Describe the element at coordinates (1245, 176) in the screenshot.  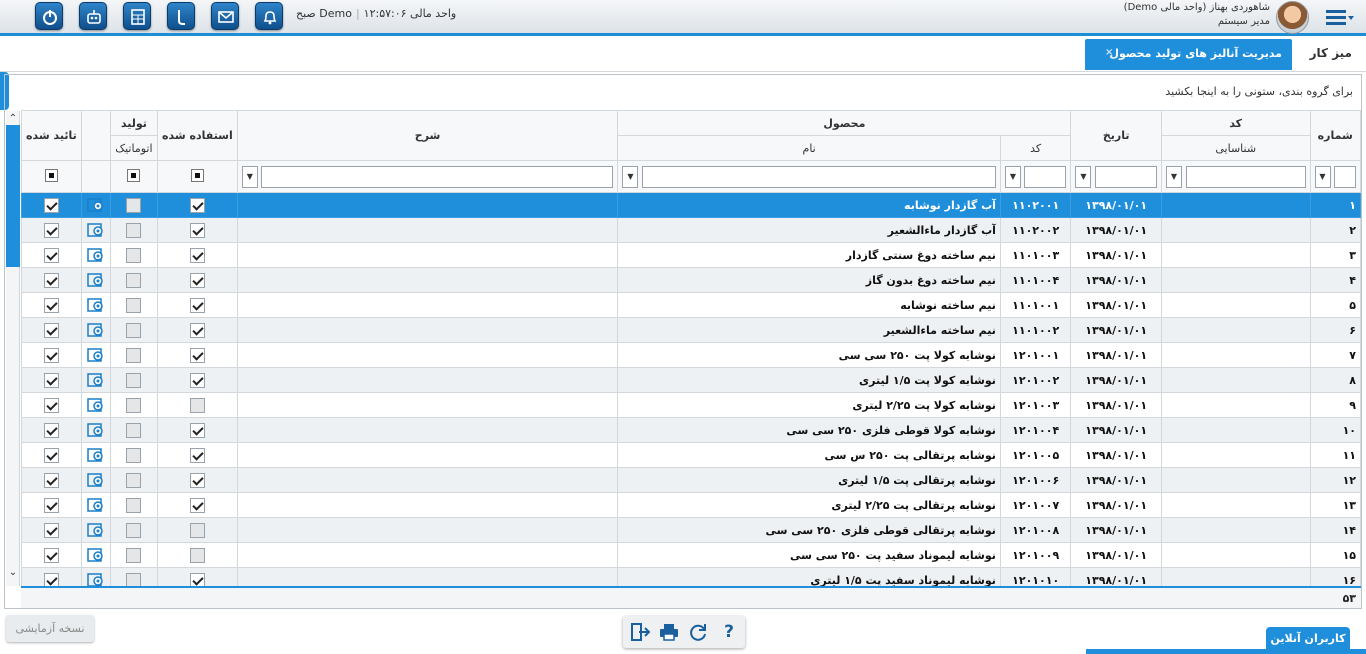
I see `filter-id-code-input` at that location.